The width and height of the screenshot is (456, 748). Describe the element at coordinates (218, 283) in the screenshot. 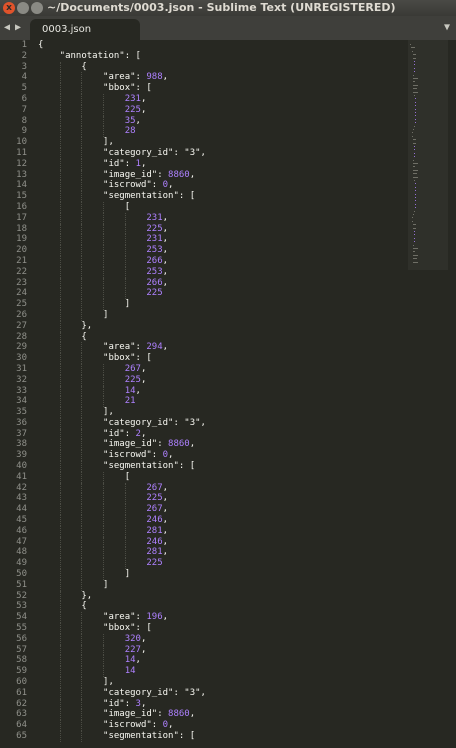

I see `code-line: 266,` at that location.